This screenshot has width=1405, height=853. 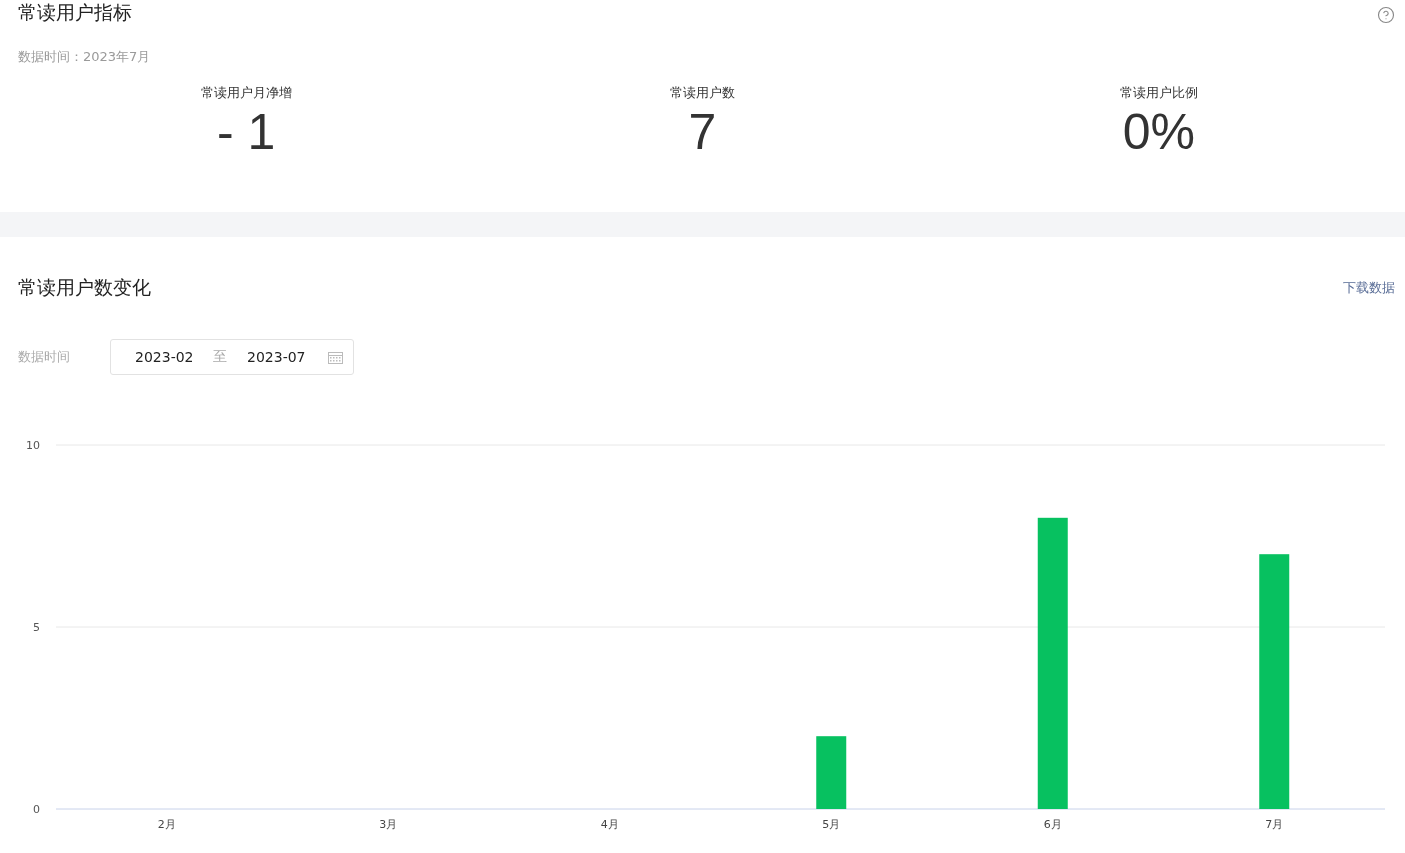 I want to click on metric-value: 7, so click(x=702, y=132).